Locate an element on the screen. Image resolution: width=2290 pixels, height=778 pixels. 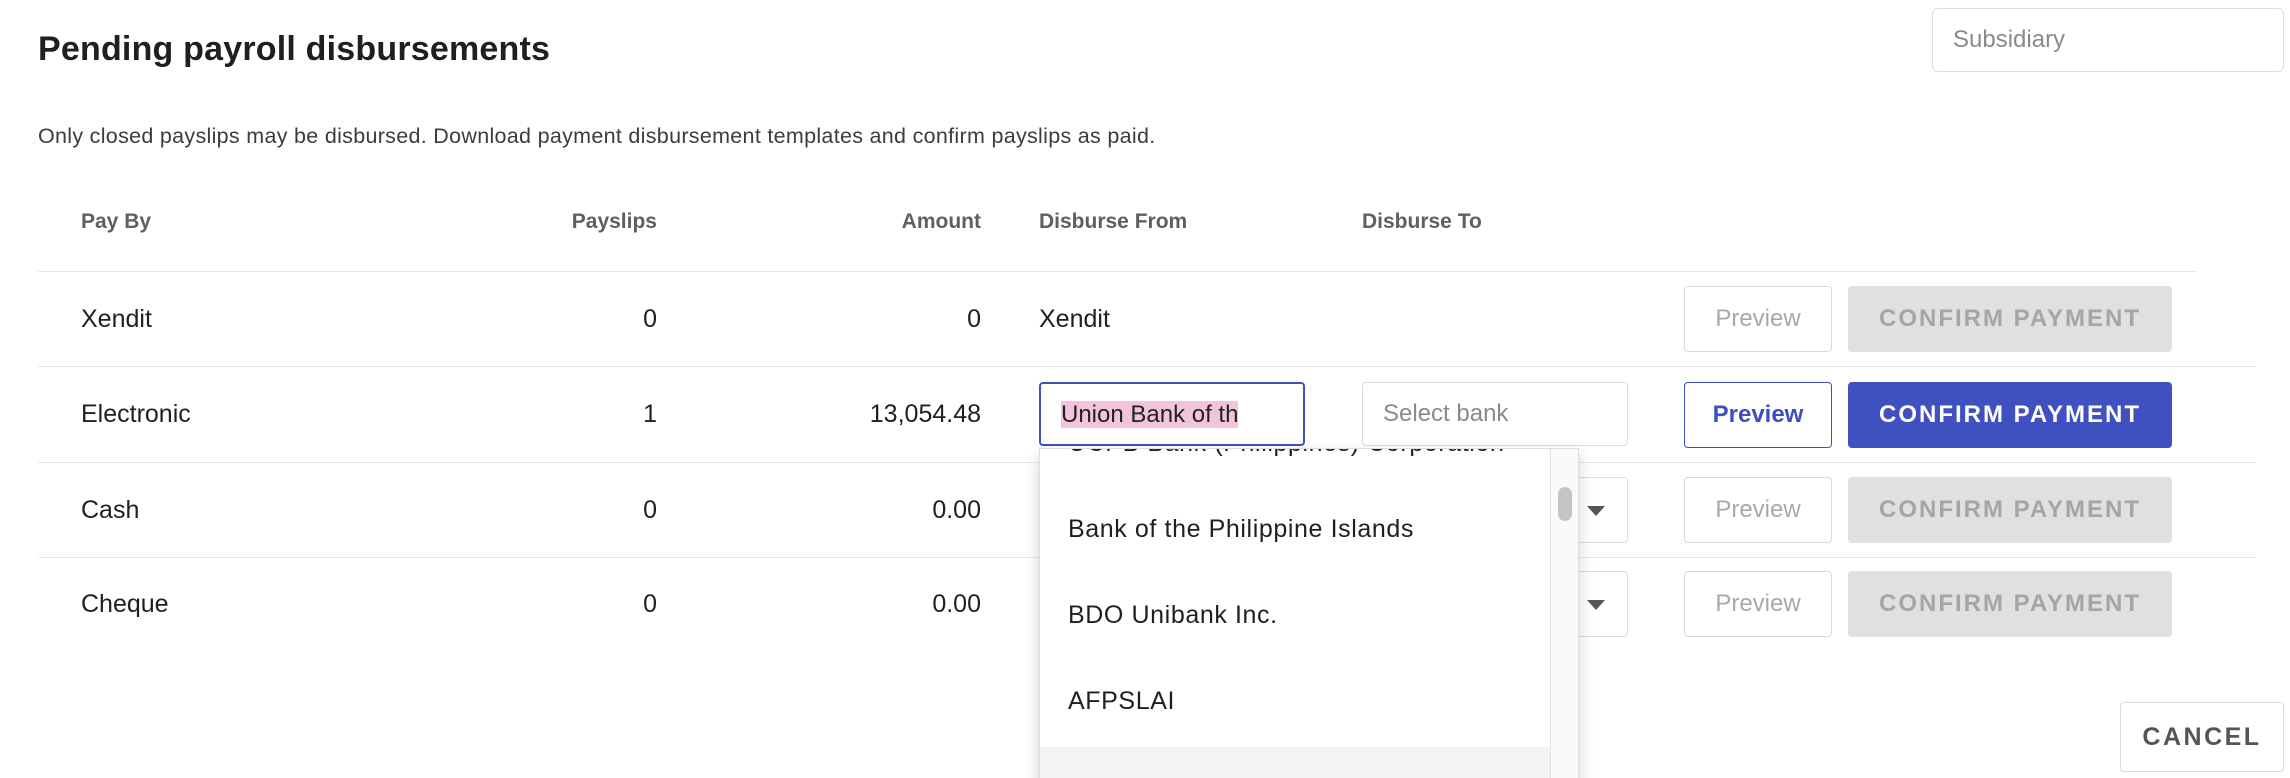
row-xendit-amount: 0 is located at coordinates (974, 319).